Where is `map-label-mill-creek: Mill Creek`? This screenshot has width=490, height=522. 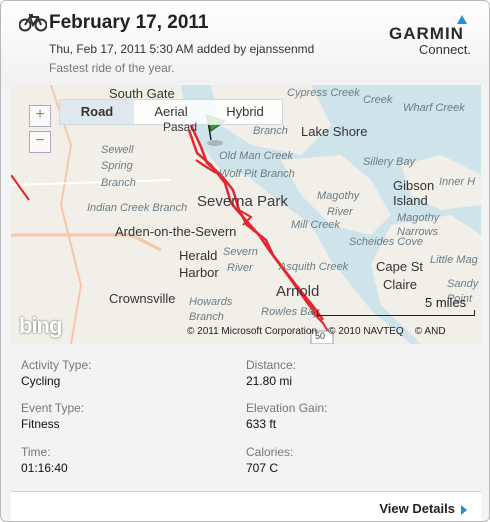 map-label-mill-creek: Mill Creek is located at coordinates (315, 225).